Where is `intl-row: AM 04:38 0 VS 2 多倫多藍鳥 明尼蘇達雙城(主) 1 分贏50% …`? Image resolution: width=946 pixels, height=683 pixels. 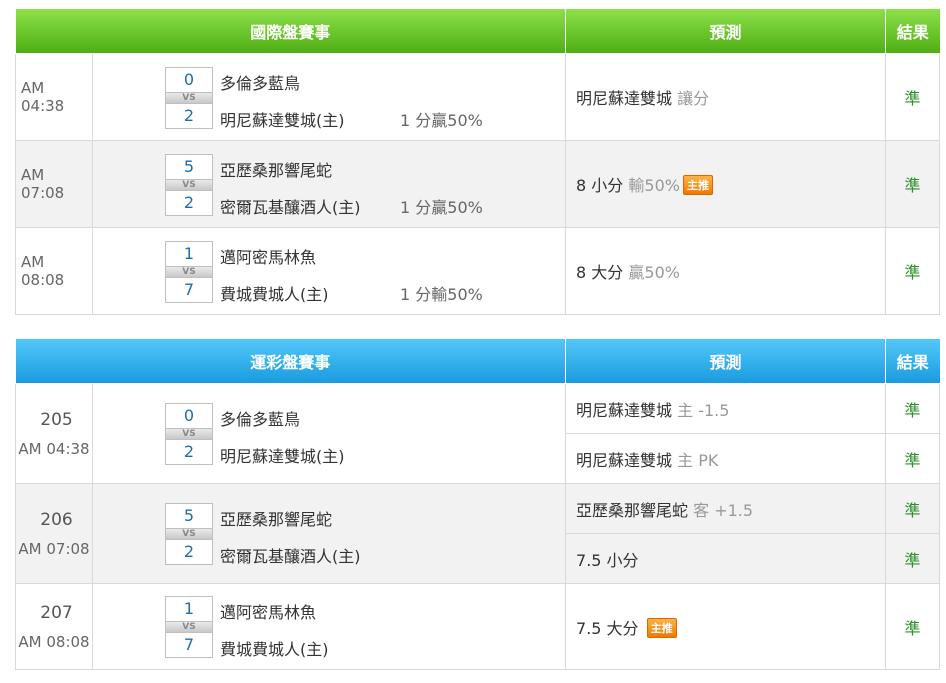
intl-row: AM 04:38 0 VS 2 多倫多藍鳥 明尼蘇達雙城(主) 1 分贏50% … is located at coordinates (478, 97).